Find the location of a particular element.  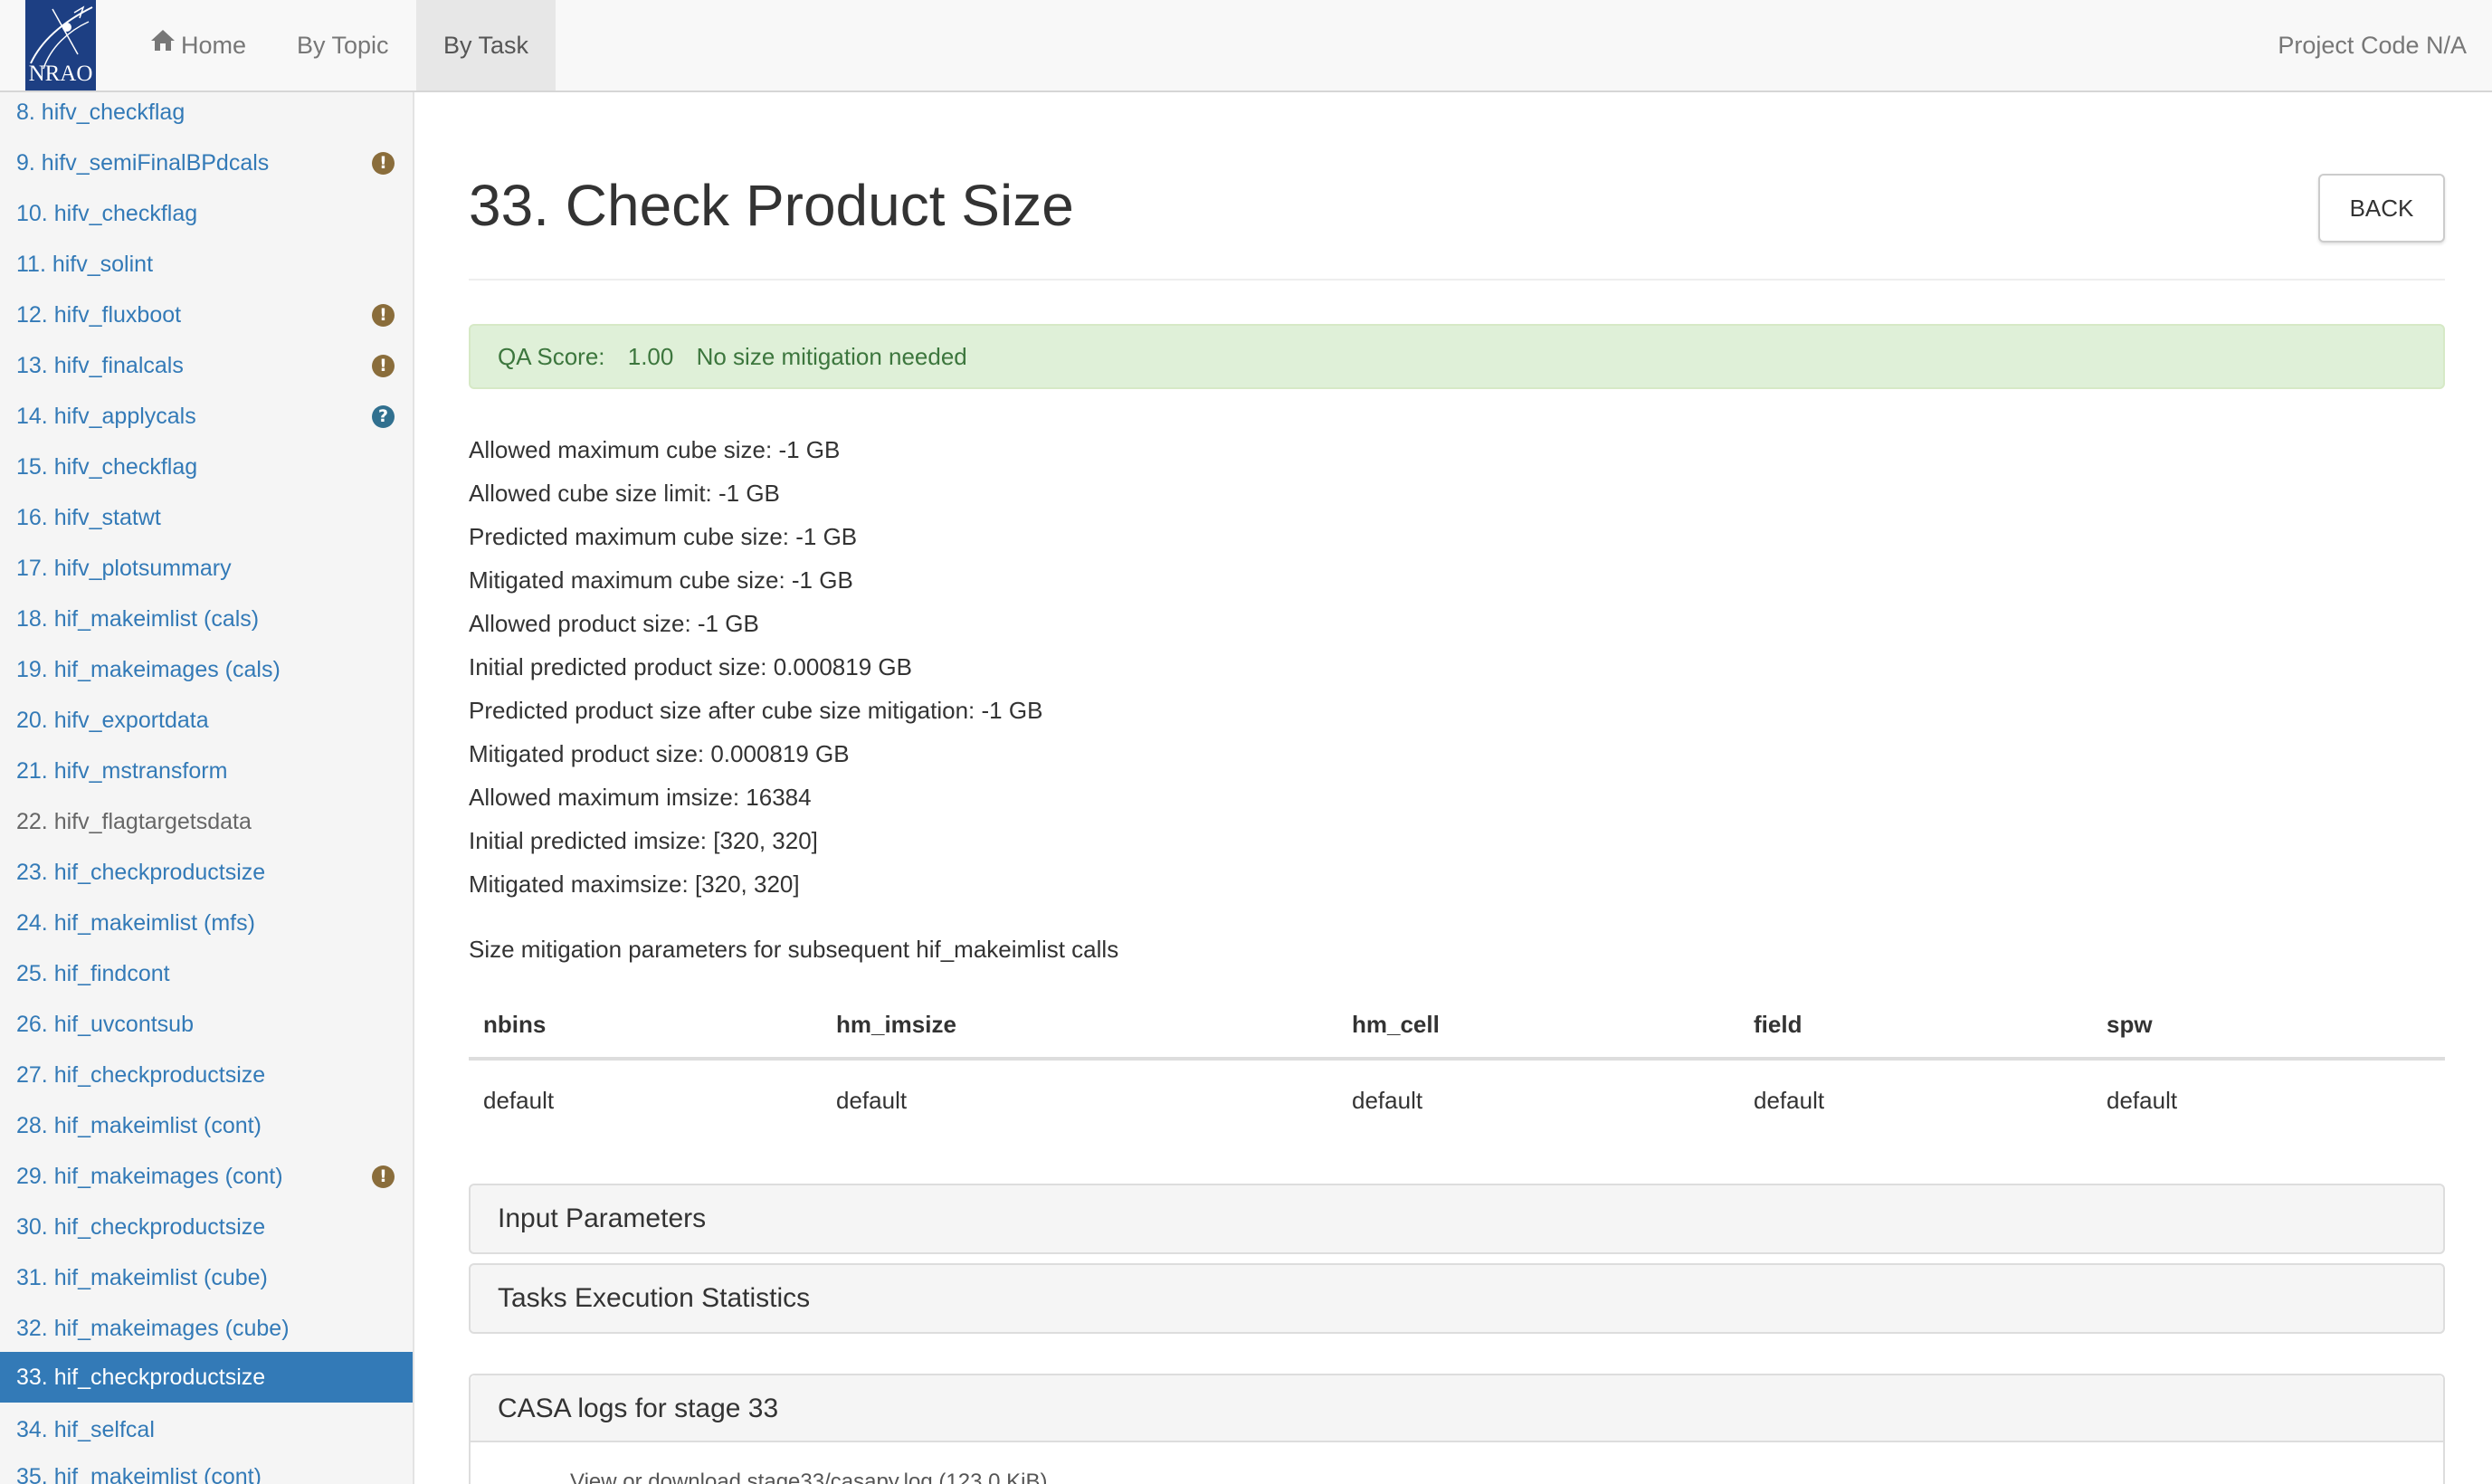

column-header: spw is located at coordinates (2130, 1024).